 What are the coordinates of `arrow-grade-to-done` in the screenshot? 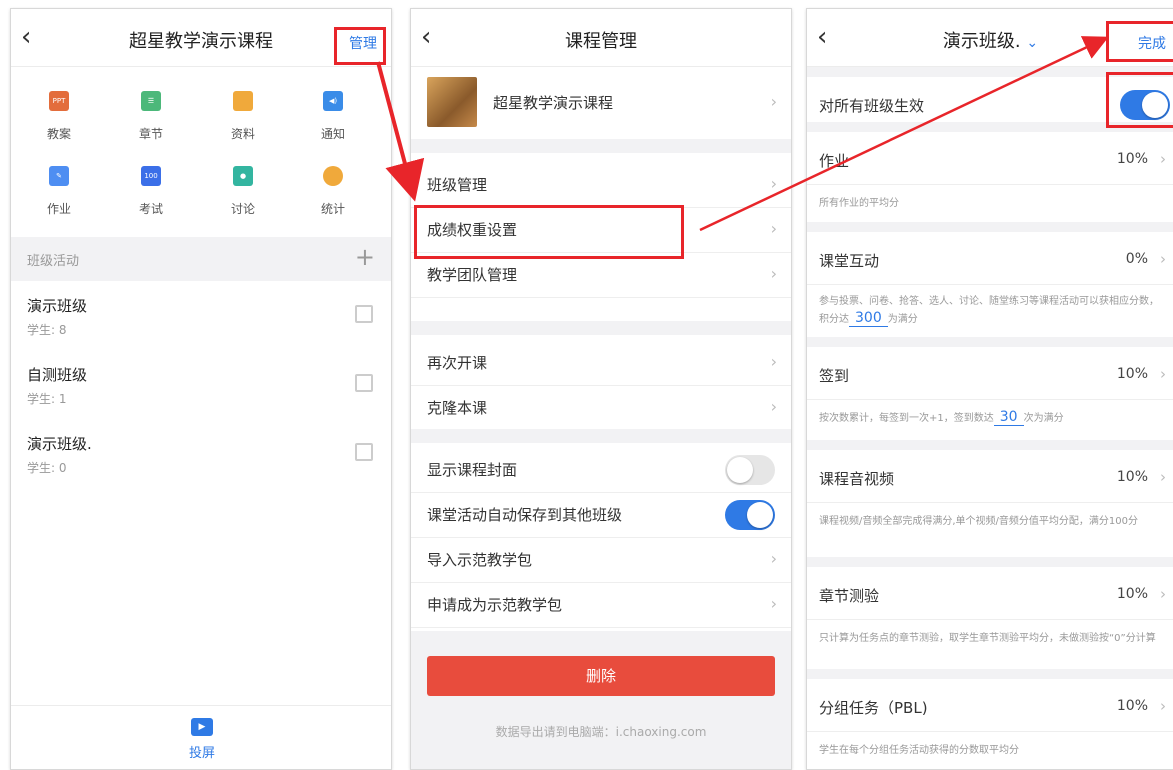 It's located at (904, 134).